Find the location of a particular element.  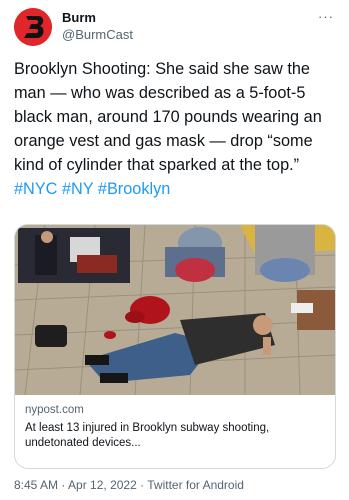

more-options-button: ··· is located at coordinates (326, 16).